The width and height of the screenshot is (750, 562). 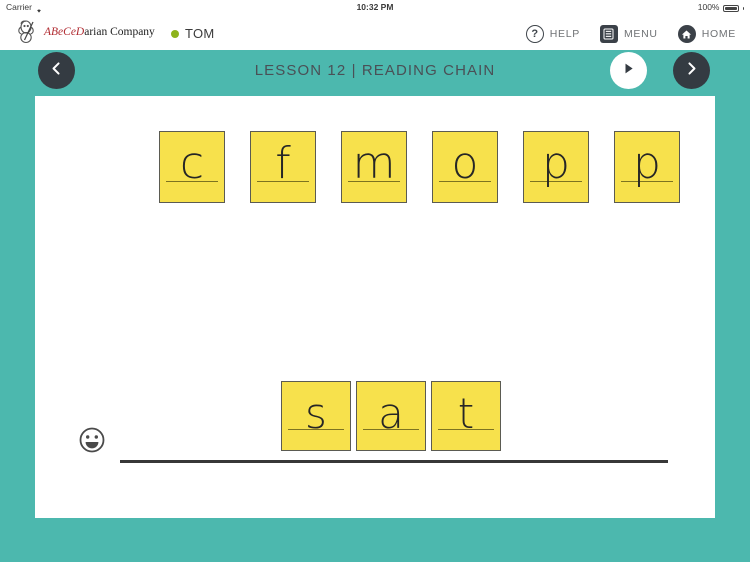 I want to click on battery-percent-label: 100%, so click(x=708, y=7).